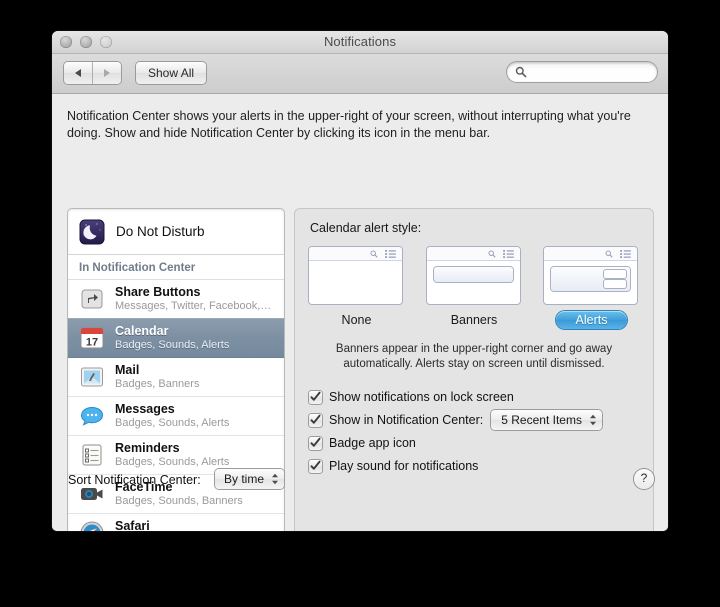 The width and height of the screenshot is (720, 607). Describe the element at coordinates (142, 331) in the screenshot. I see `app-name: Calendar` at that location.